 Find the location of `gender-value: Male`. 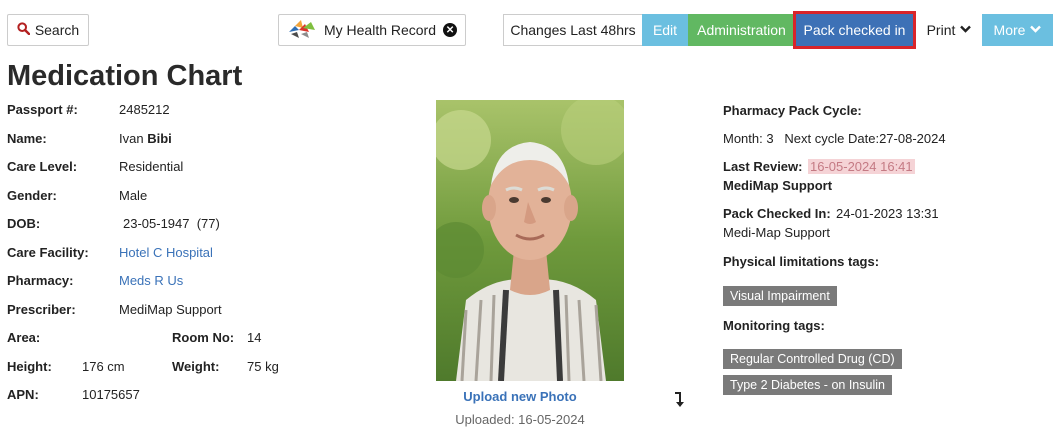

gender-value: Male is located at coordinates (133, 195).